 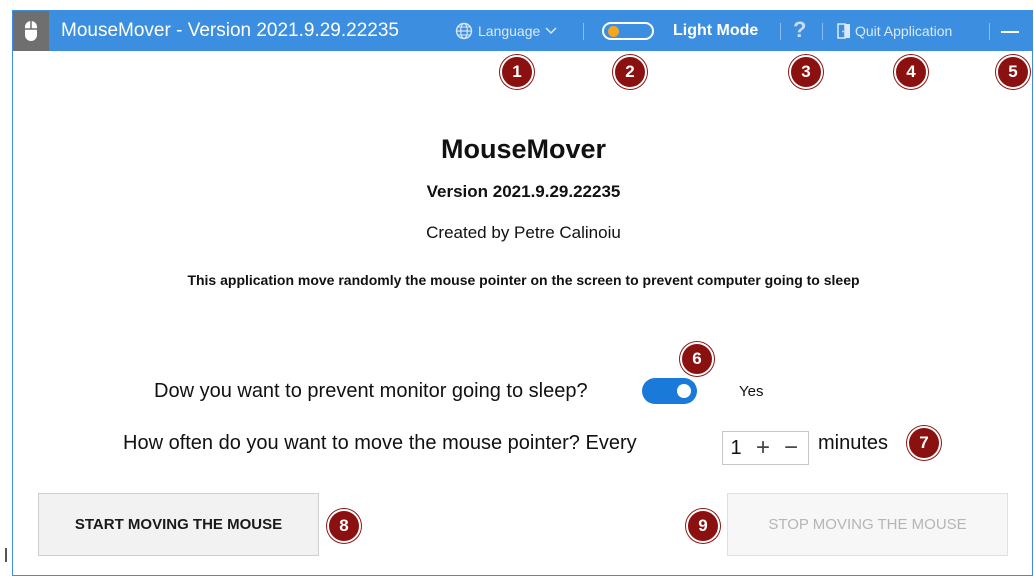 I want to click on minimize-button, so click(x=1012, y=31).